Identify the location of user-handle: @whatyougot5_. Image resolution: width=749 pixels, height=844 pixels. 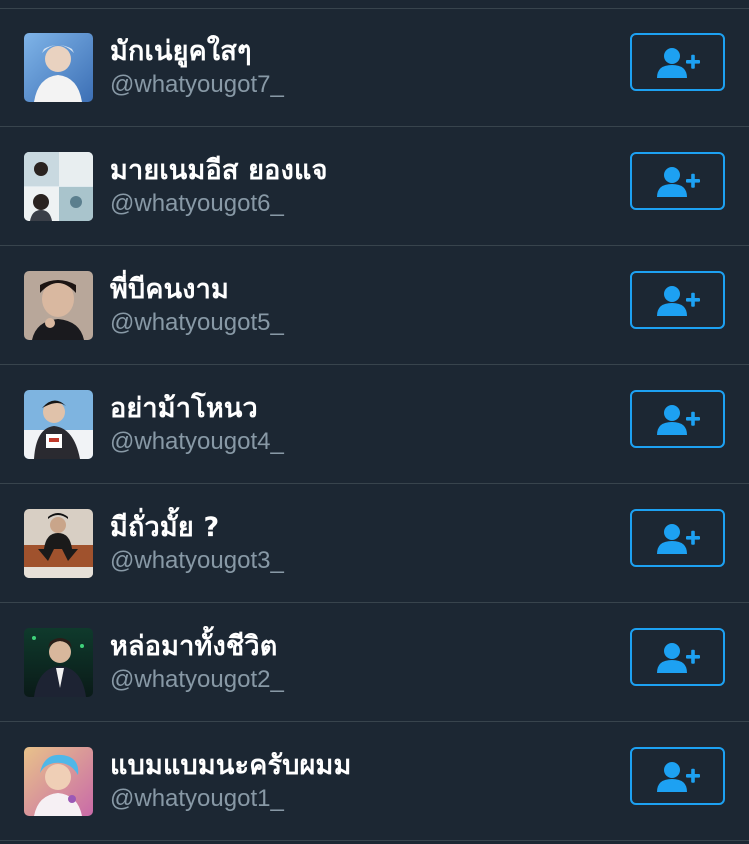
(197, 322).